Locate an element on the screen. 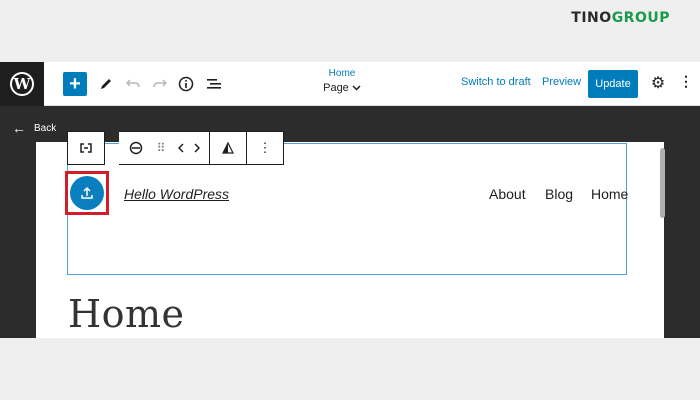 Image resolution: width=700 pixels, height=400 pixels. gear-icon: ⚙ is located at coordinates (658, 83).